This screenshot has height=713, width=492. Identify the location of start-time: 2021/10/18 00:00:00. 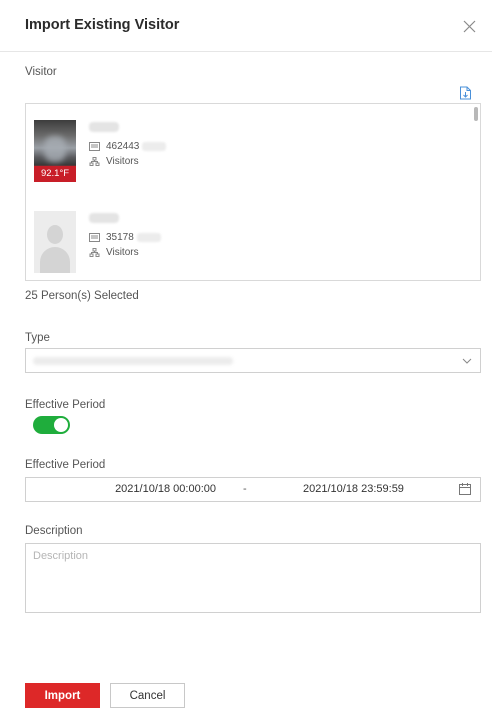
(121, 489).